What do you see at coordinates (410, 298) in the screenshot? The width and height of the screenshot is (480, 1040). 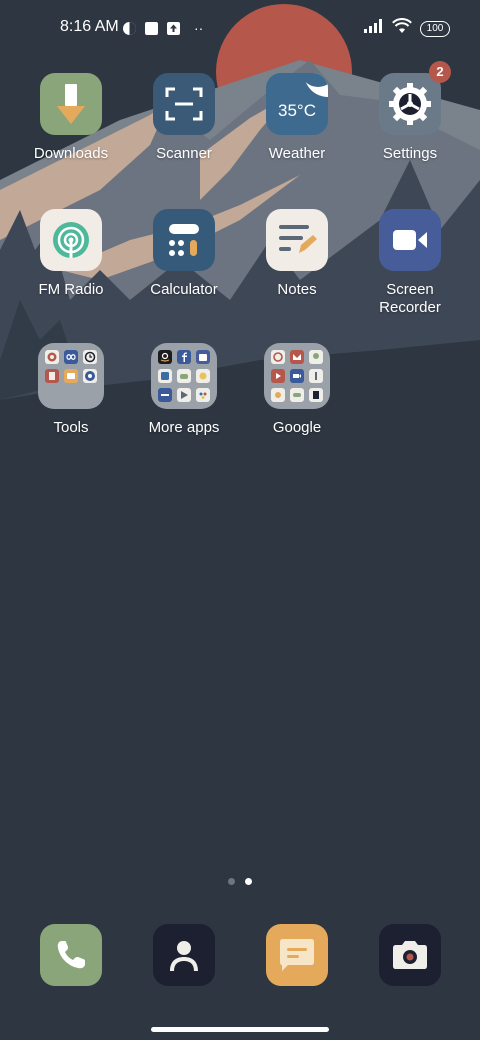 I see `app-label: Screen Recorder` at bounding box center [410, 298].